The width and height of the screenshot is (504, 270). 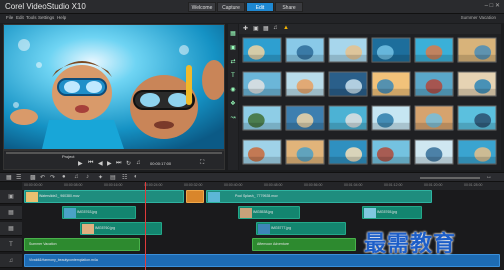 What do you see at coordinates (489, 177) in the screenshot?
I see `fit-project-icon: ↔` at bounding box center [489, 177].